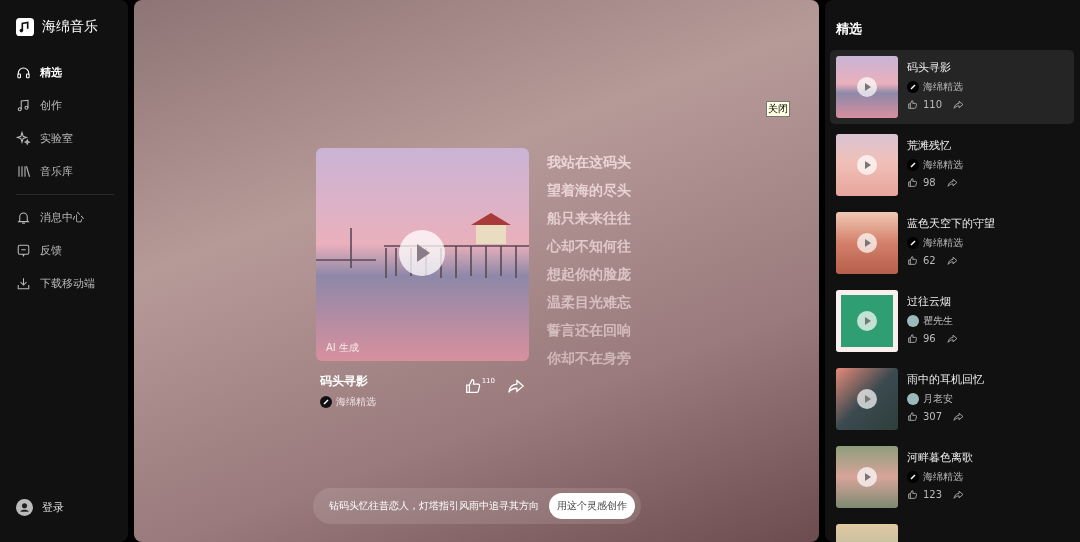  I want to click on nav-item: 下载移动端, so click(65, 283).